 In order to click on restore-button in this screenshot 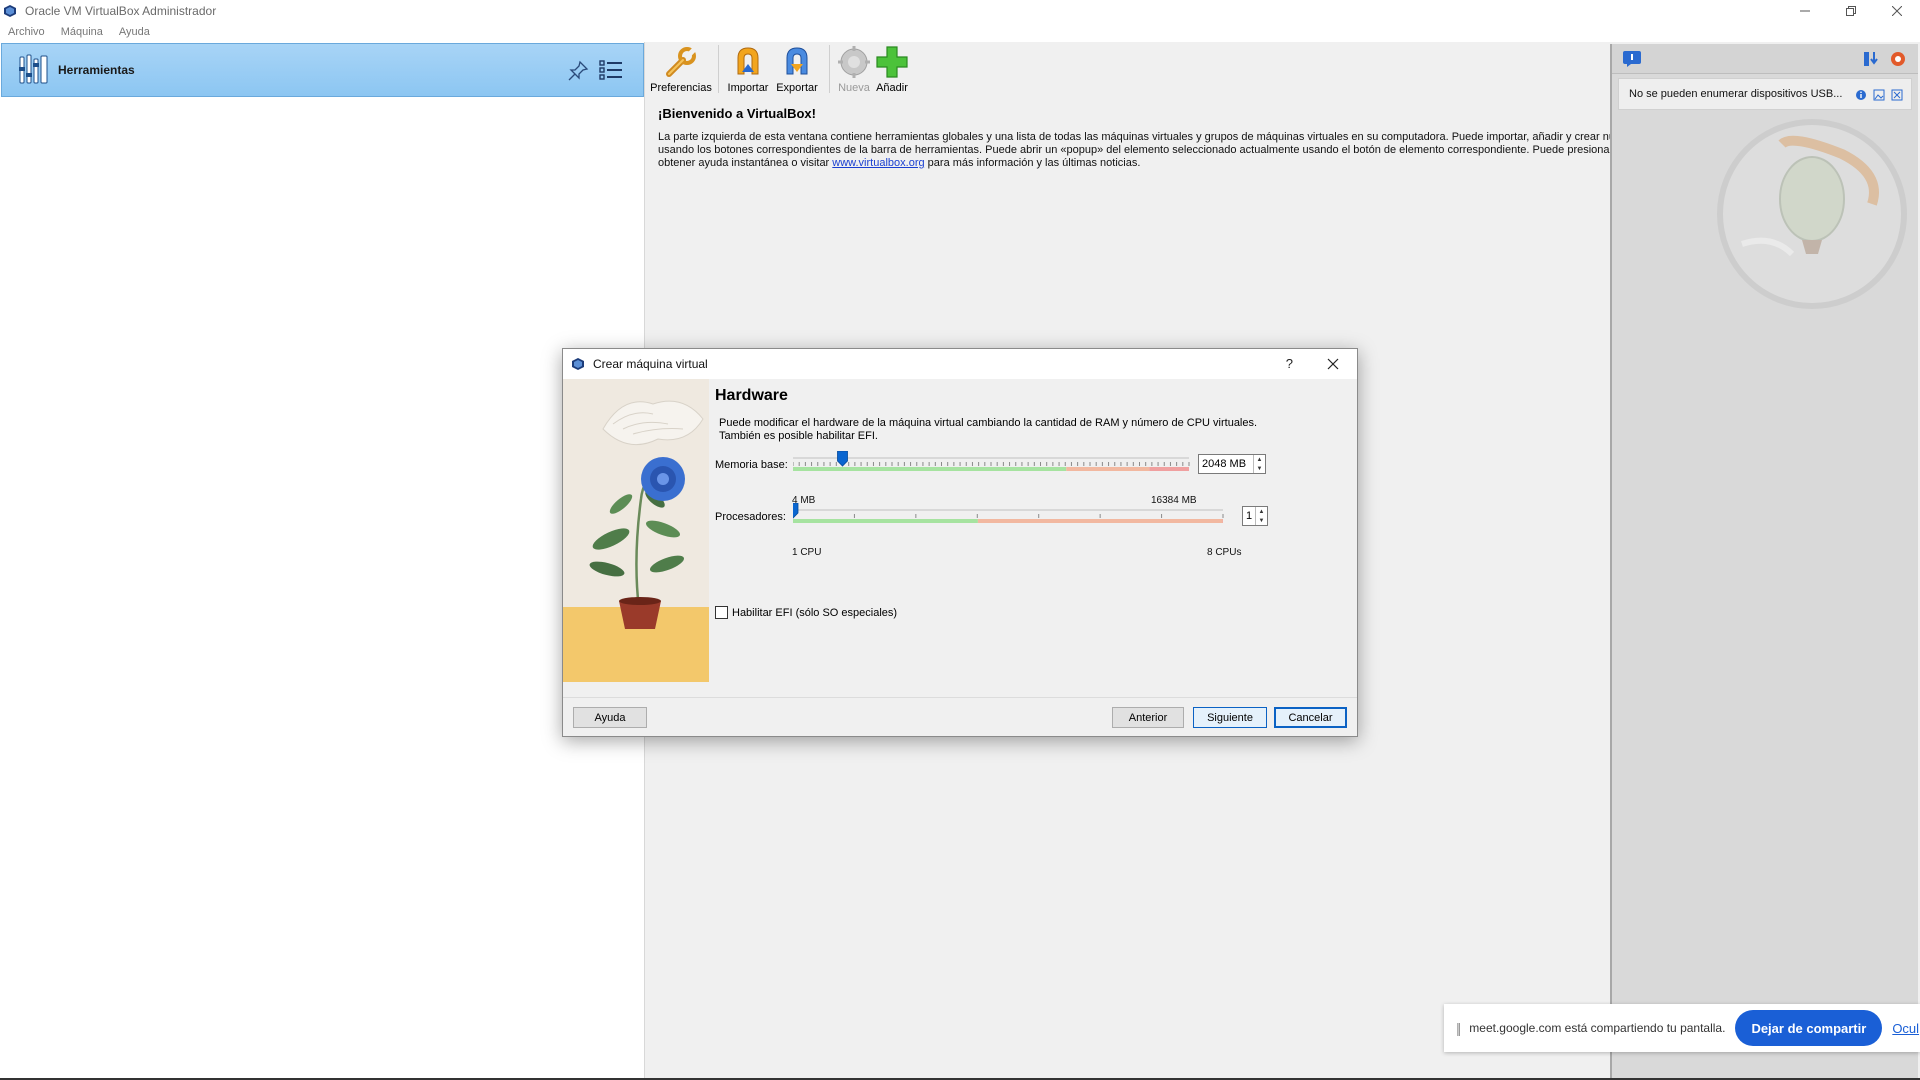, I will do `click(1851, 11)`.